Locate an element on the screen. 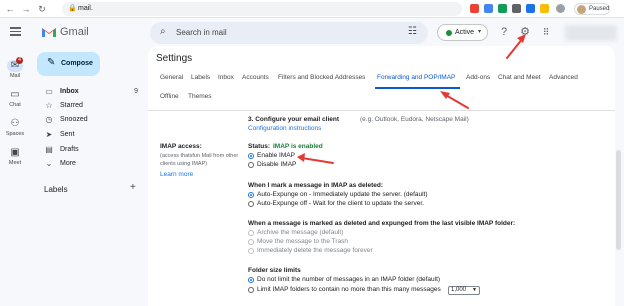 This screenshot has width=624, height=306. arrow-to-gear is located at coordinates (515, 48).